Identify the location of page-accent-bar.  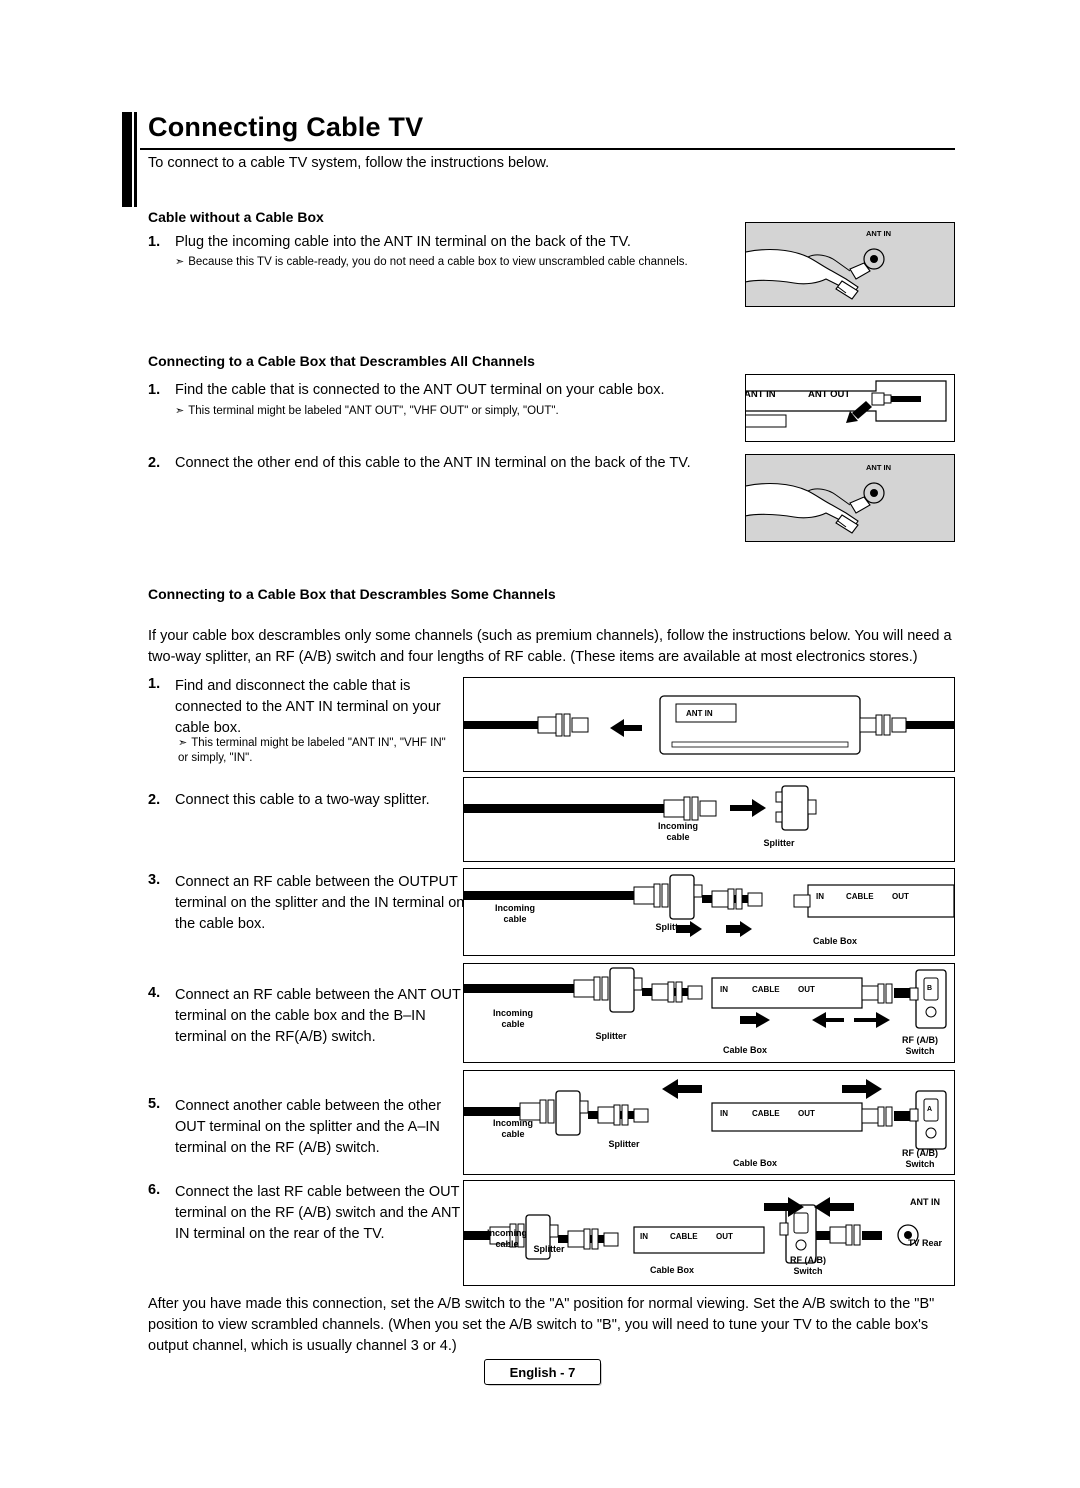
(127, 159).